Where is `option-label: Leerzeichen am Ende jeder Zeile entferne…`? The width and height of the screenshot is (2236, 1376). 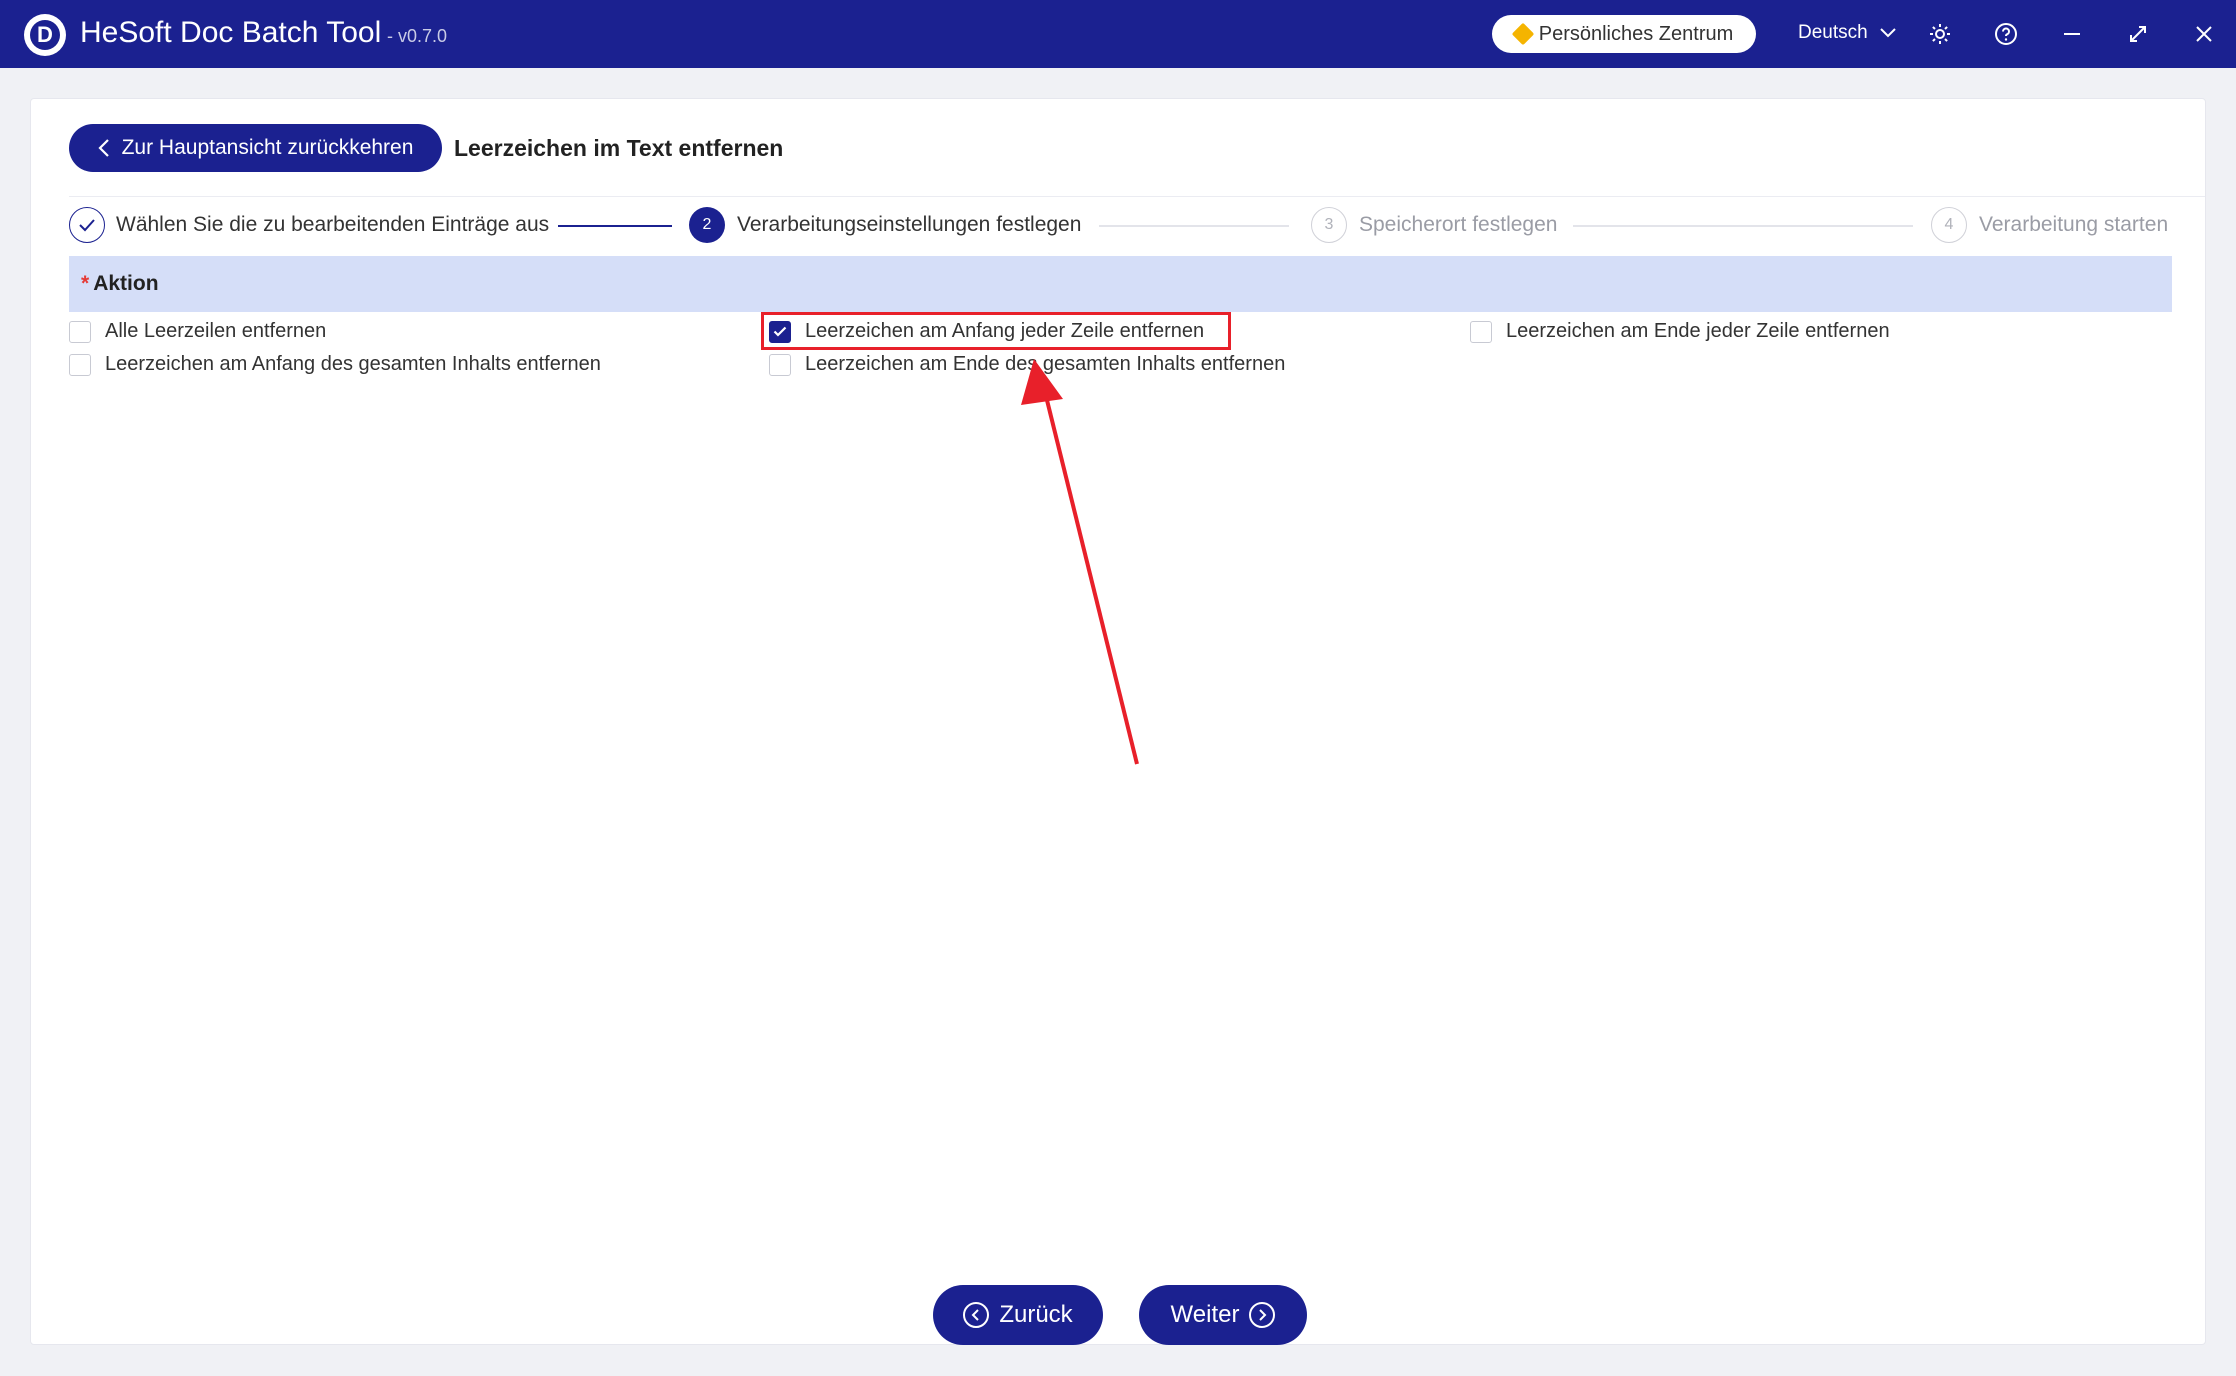
option-label: Leerzeichen am Ende jeder Zeile entferne… is located at coordinates (1698, 331).